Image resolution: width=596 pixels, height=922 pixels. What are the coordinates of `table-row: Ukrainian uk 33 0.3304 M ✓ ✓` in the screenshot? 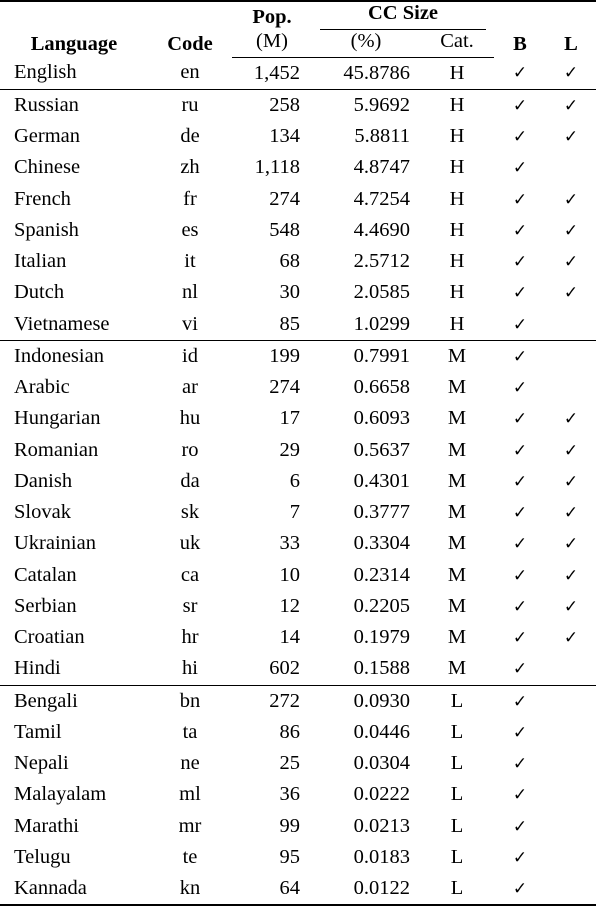 It's located at (298, 543).